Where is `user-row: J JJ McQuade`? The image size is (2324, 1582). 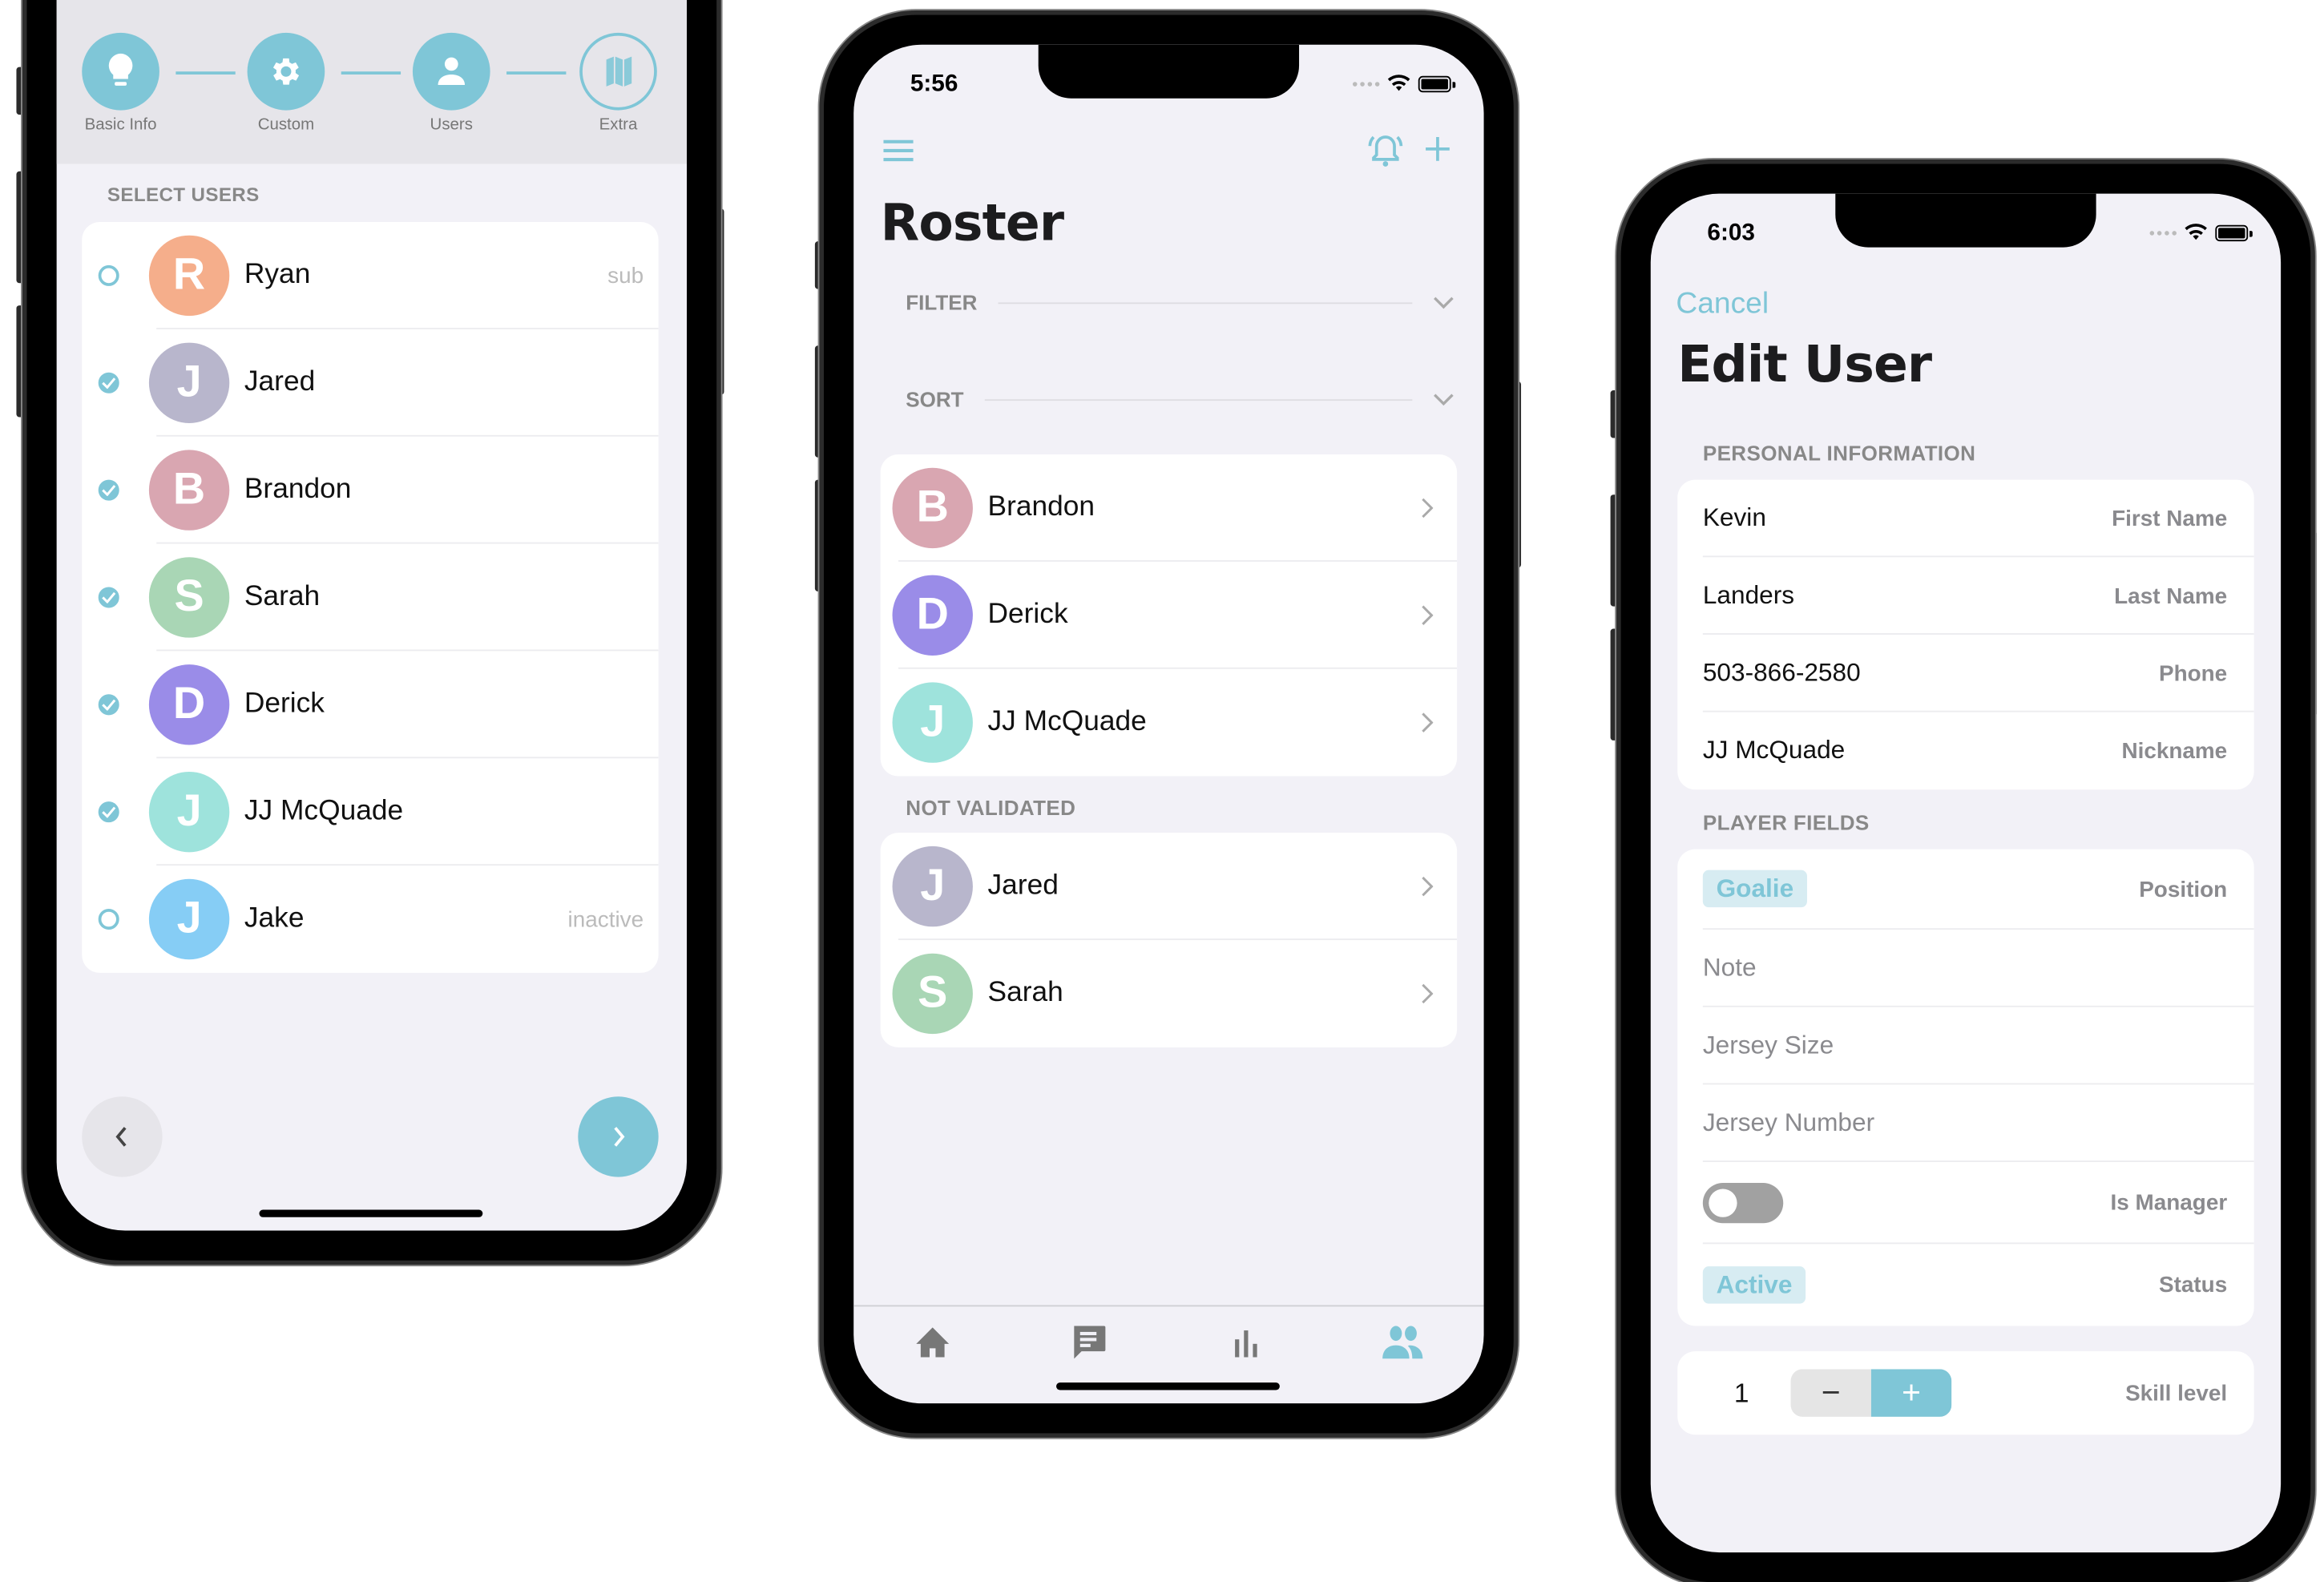 user-row: J JJ McQuade is located at coordinates (370, 812).